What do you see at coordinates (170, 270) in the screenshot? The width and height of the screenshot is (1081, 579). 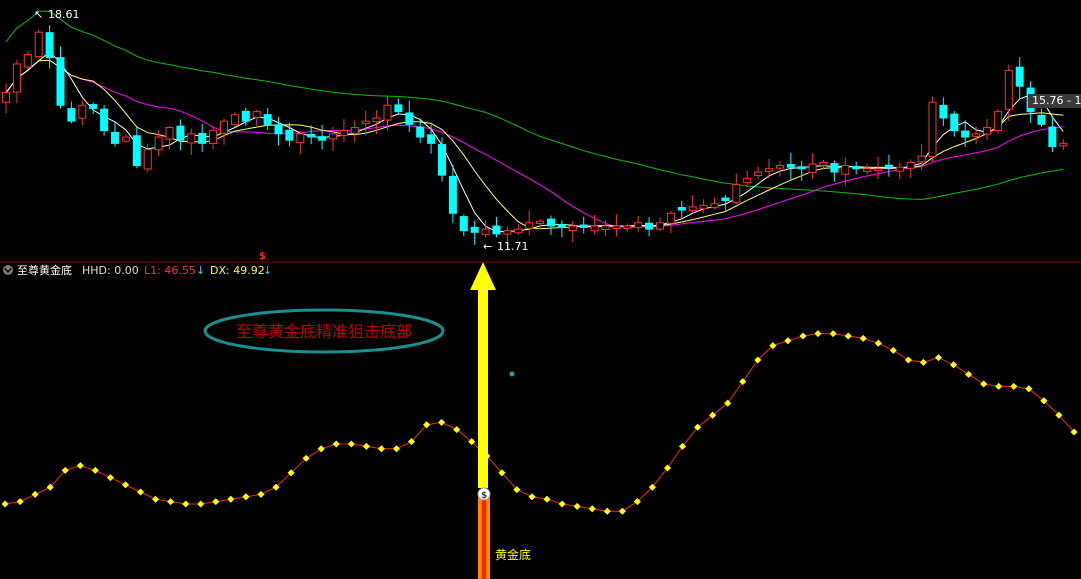 I see `l1-label: L1: 46.55` at bounding box center [170, 270].